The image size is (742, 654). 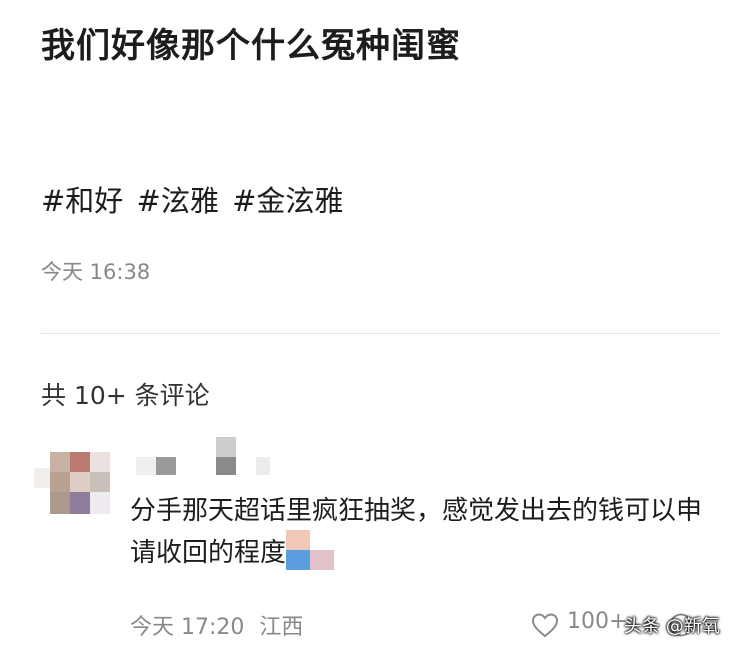 I want to click on heart-icon, so click(x=545, y=625).